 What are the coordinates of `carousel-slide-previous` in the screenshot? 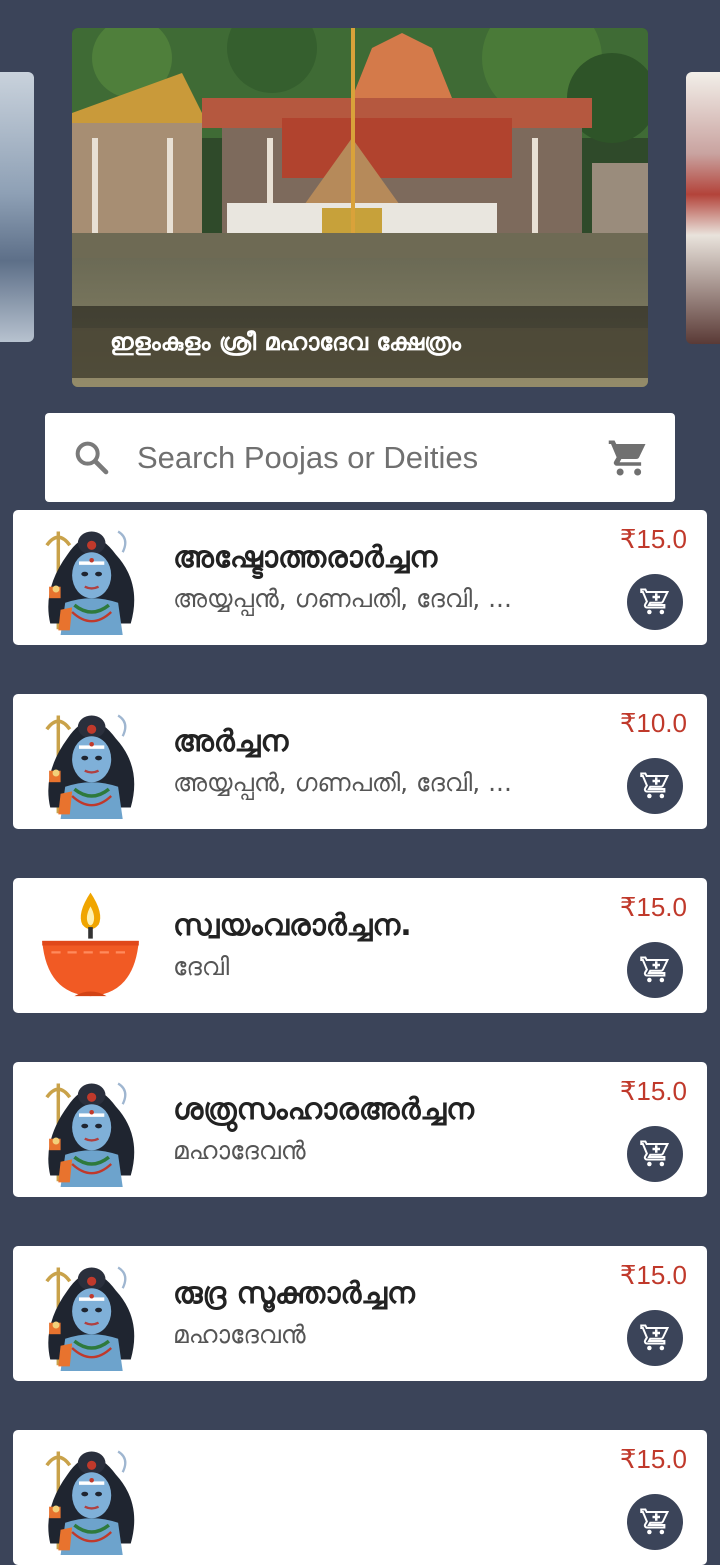 It's located at (17, 207).